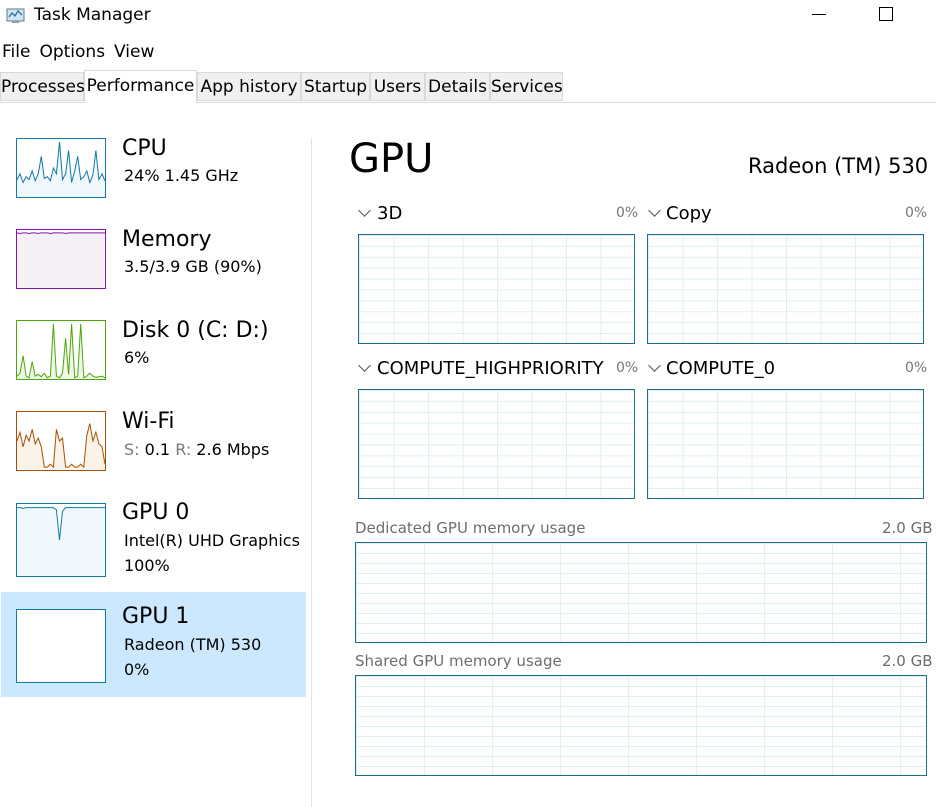  What do you see at coordinates (907, 528) in the screenshot?
I see `dedicated-memory-value: 2.0 GB` at bounding box center [907, 528].